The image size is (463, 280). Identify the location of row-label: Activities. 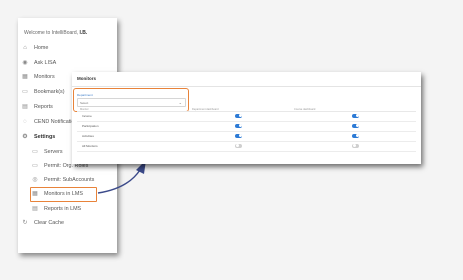
(88, 136).